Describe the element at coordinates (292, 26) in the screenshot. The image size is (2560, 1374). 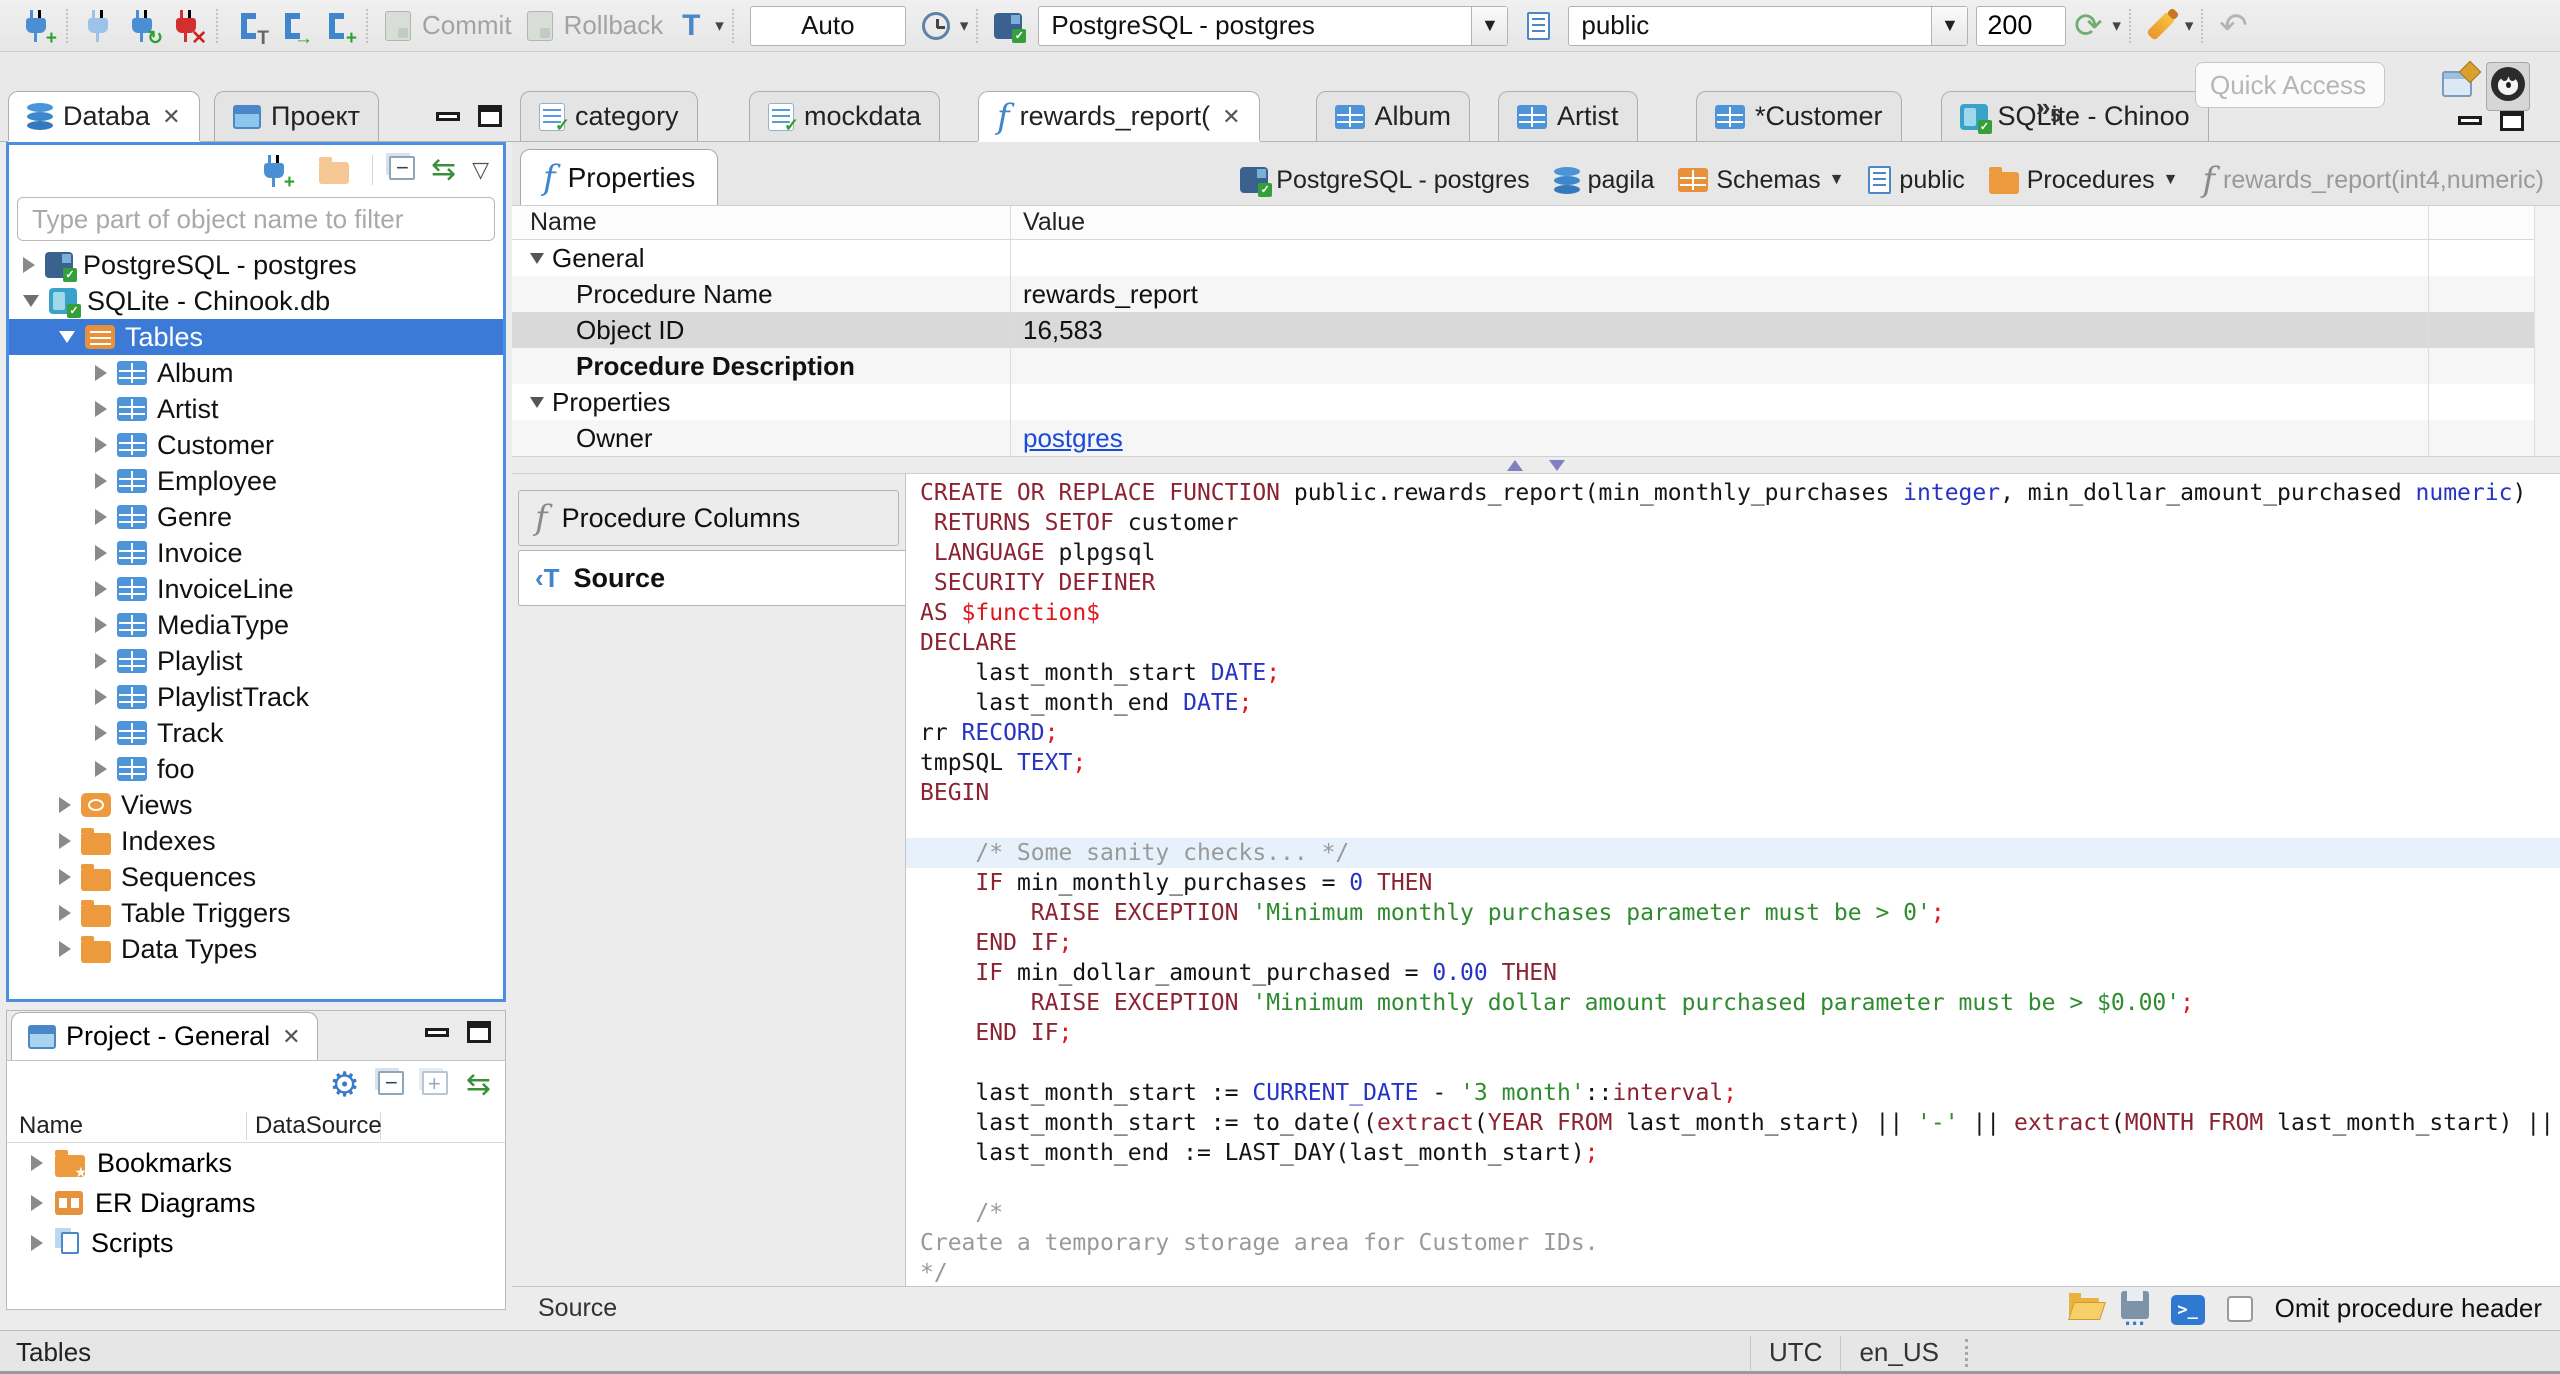
I see `sql-console-button: →` at that location.